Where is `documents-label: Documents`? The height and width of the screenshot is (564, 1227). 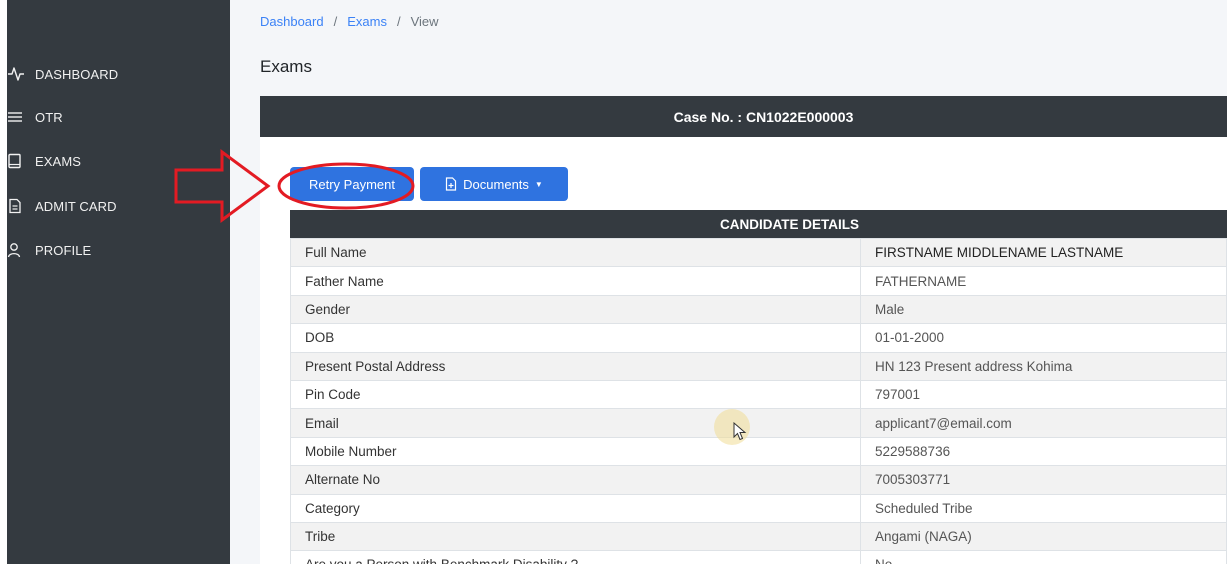 documents-label: Documents is located at coordinates (496, 184).